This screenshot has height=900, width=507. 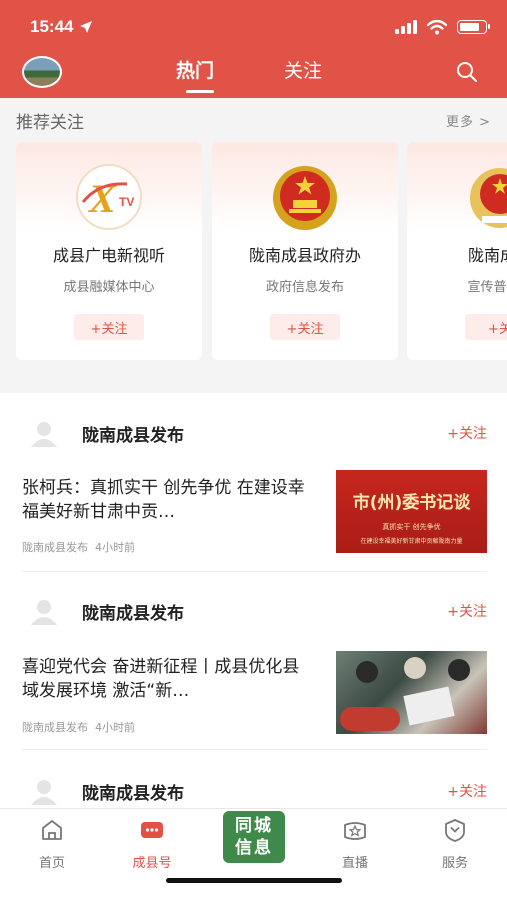 I want to click on recommend-header: 推荐关注 更多 >, so click(x=253, y=120).